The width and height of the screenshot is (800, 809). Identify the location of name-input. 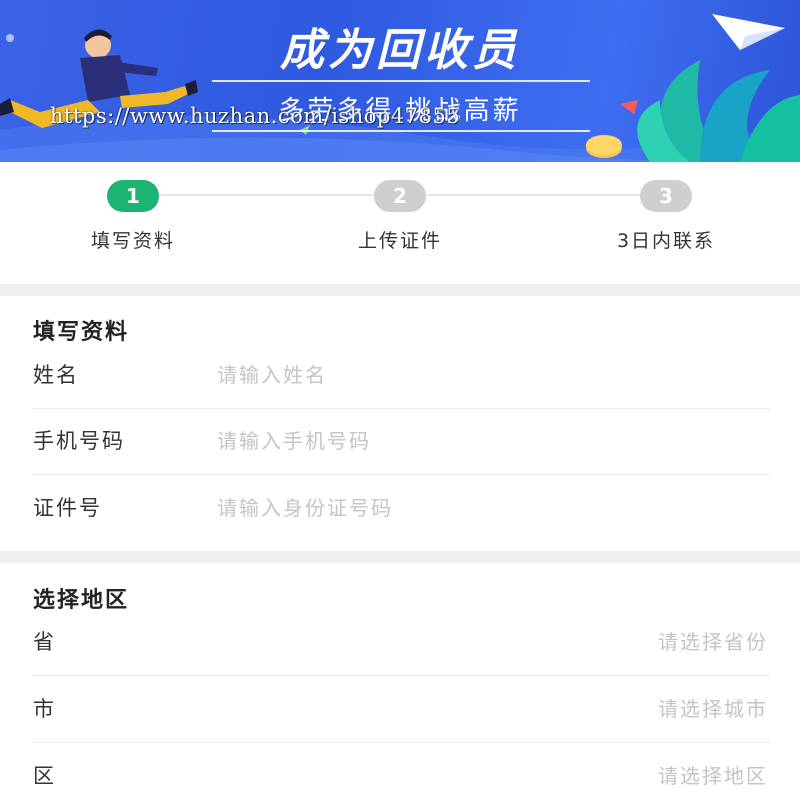
(467, 375).